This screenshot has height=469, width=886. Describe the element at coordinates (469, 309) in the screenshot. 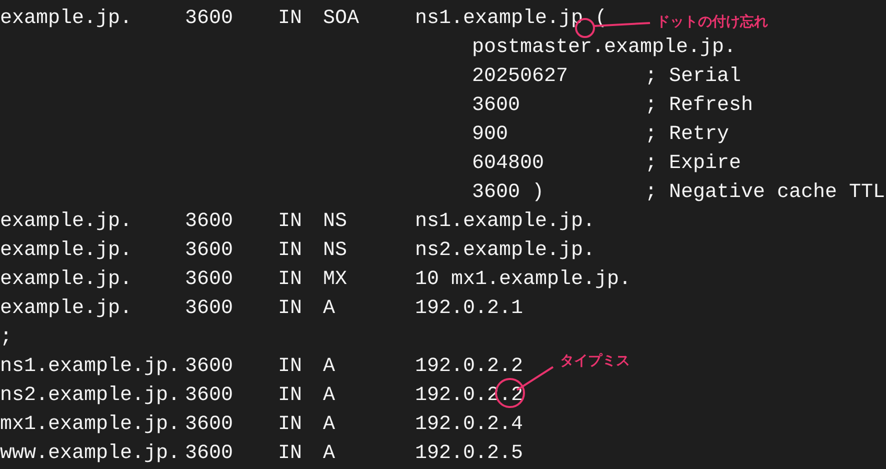

I see `record-data: 192.0.2.1` at that location.